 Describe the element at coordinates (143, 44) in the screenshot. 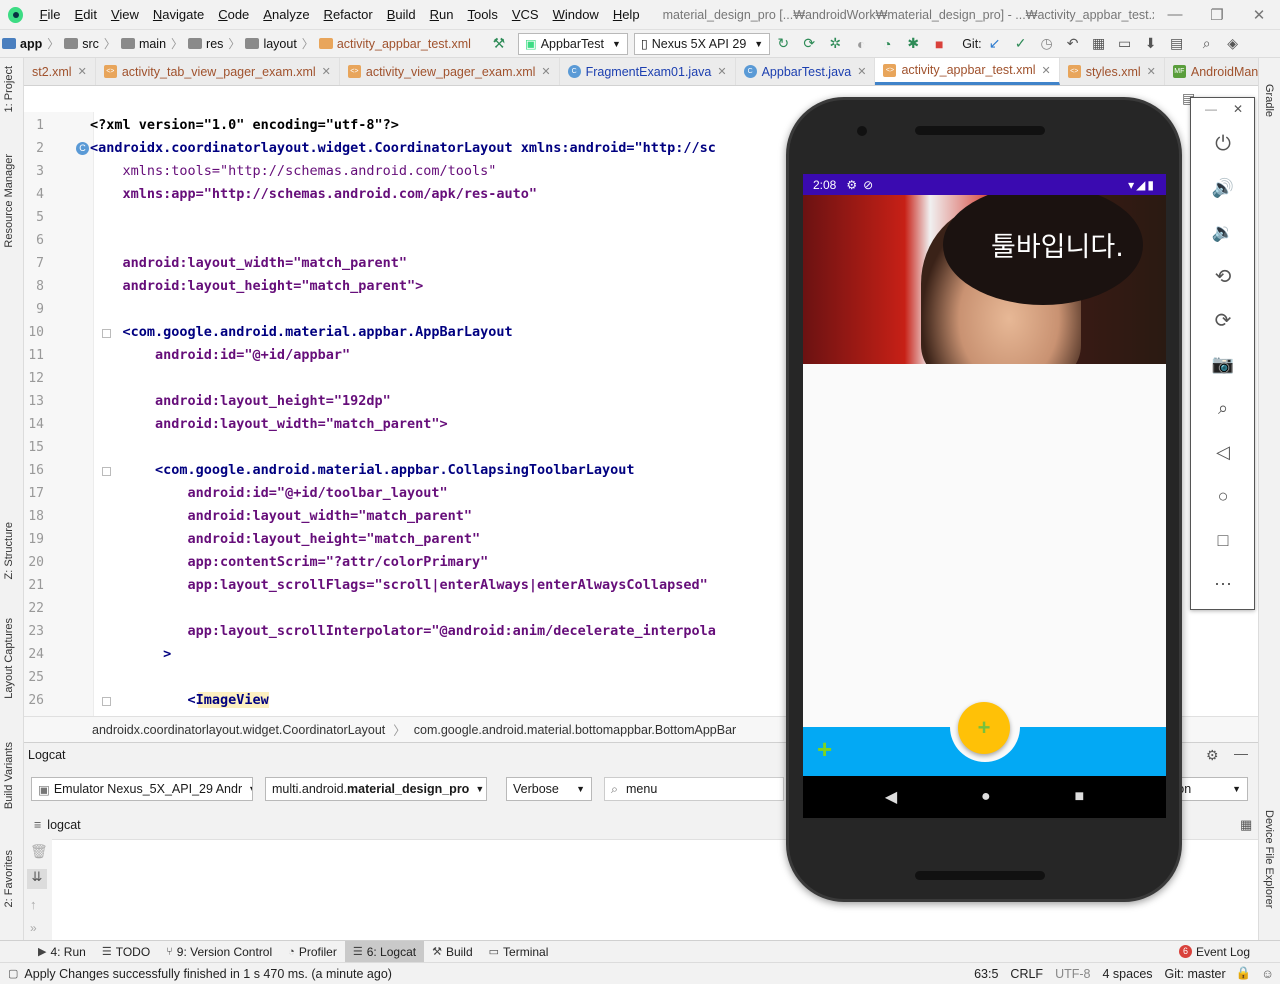

I see `crumb-main: main` at that location.